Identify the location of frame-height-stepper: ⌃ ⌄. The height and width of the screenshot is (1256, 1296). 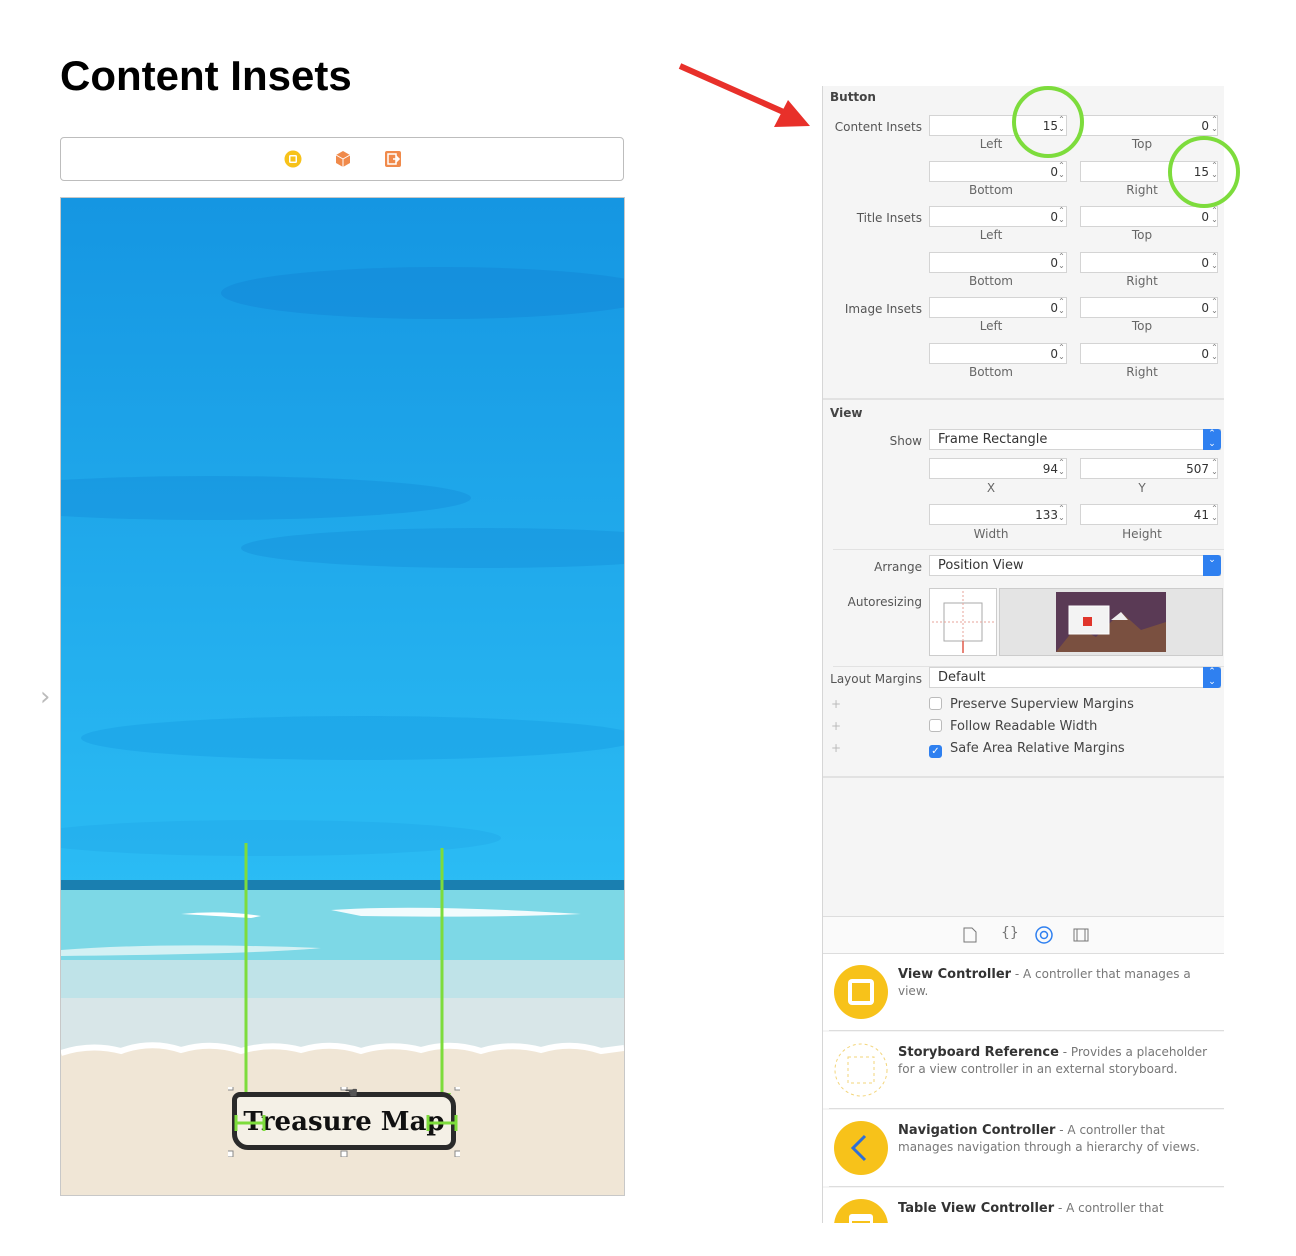
(1214, 514).